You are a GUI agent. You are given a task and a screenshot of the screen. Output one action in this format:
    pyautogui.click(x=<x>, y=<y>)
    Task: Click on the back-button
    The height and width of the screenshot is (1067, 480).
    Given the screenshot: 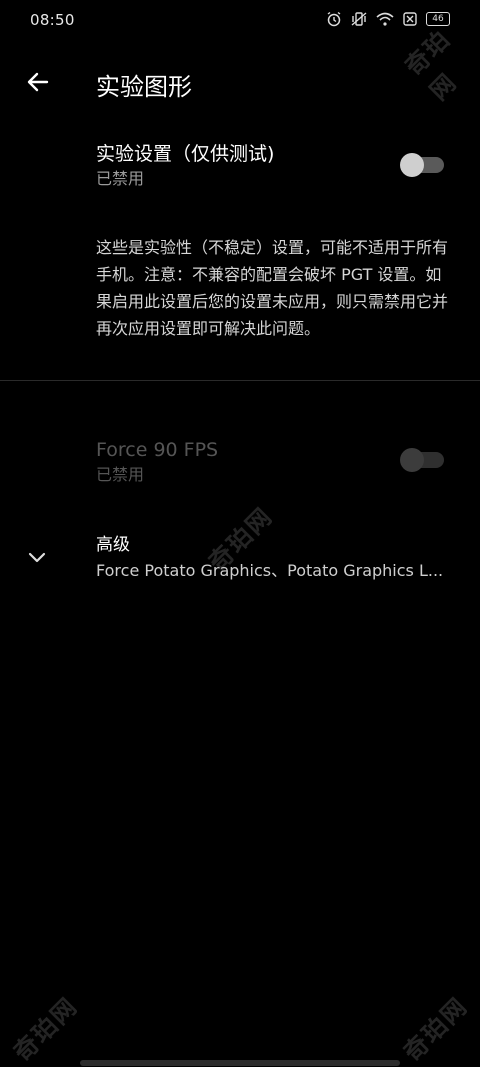 What is the action you would take?
    pyautogui.click(x=38, y=82)
    